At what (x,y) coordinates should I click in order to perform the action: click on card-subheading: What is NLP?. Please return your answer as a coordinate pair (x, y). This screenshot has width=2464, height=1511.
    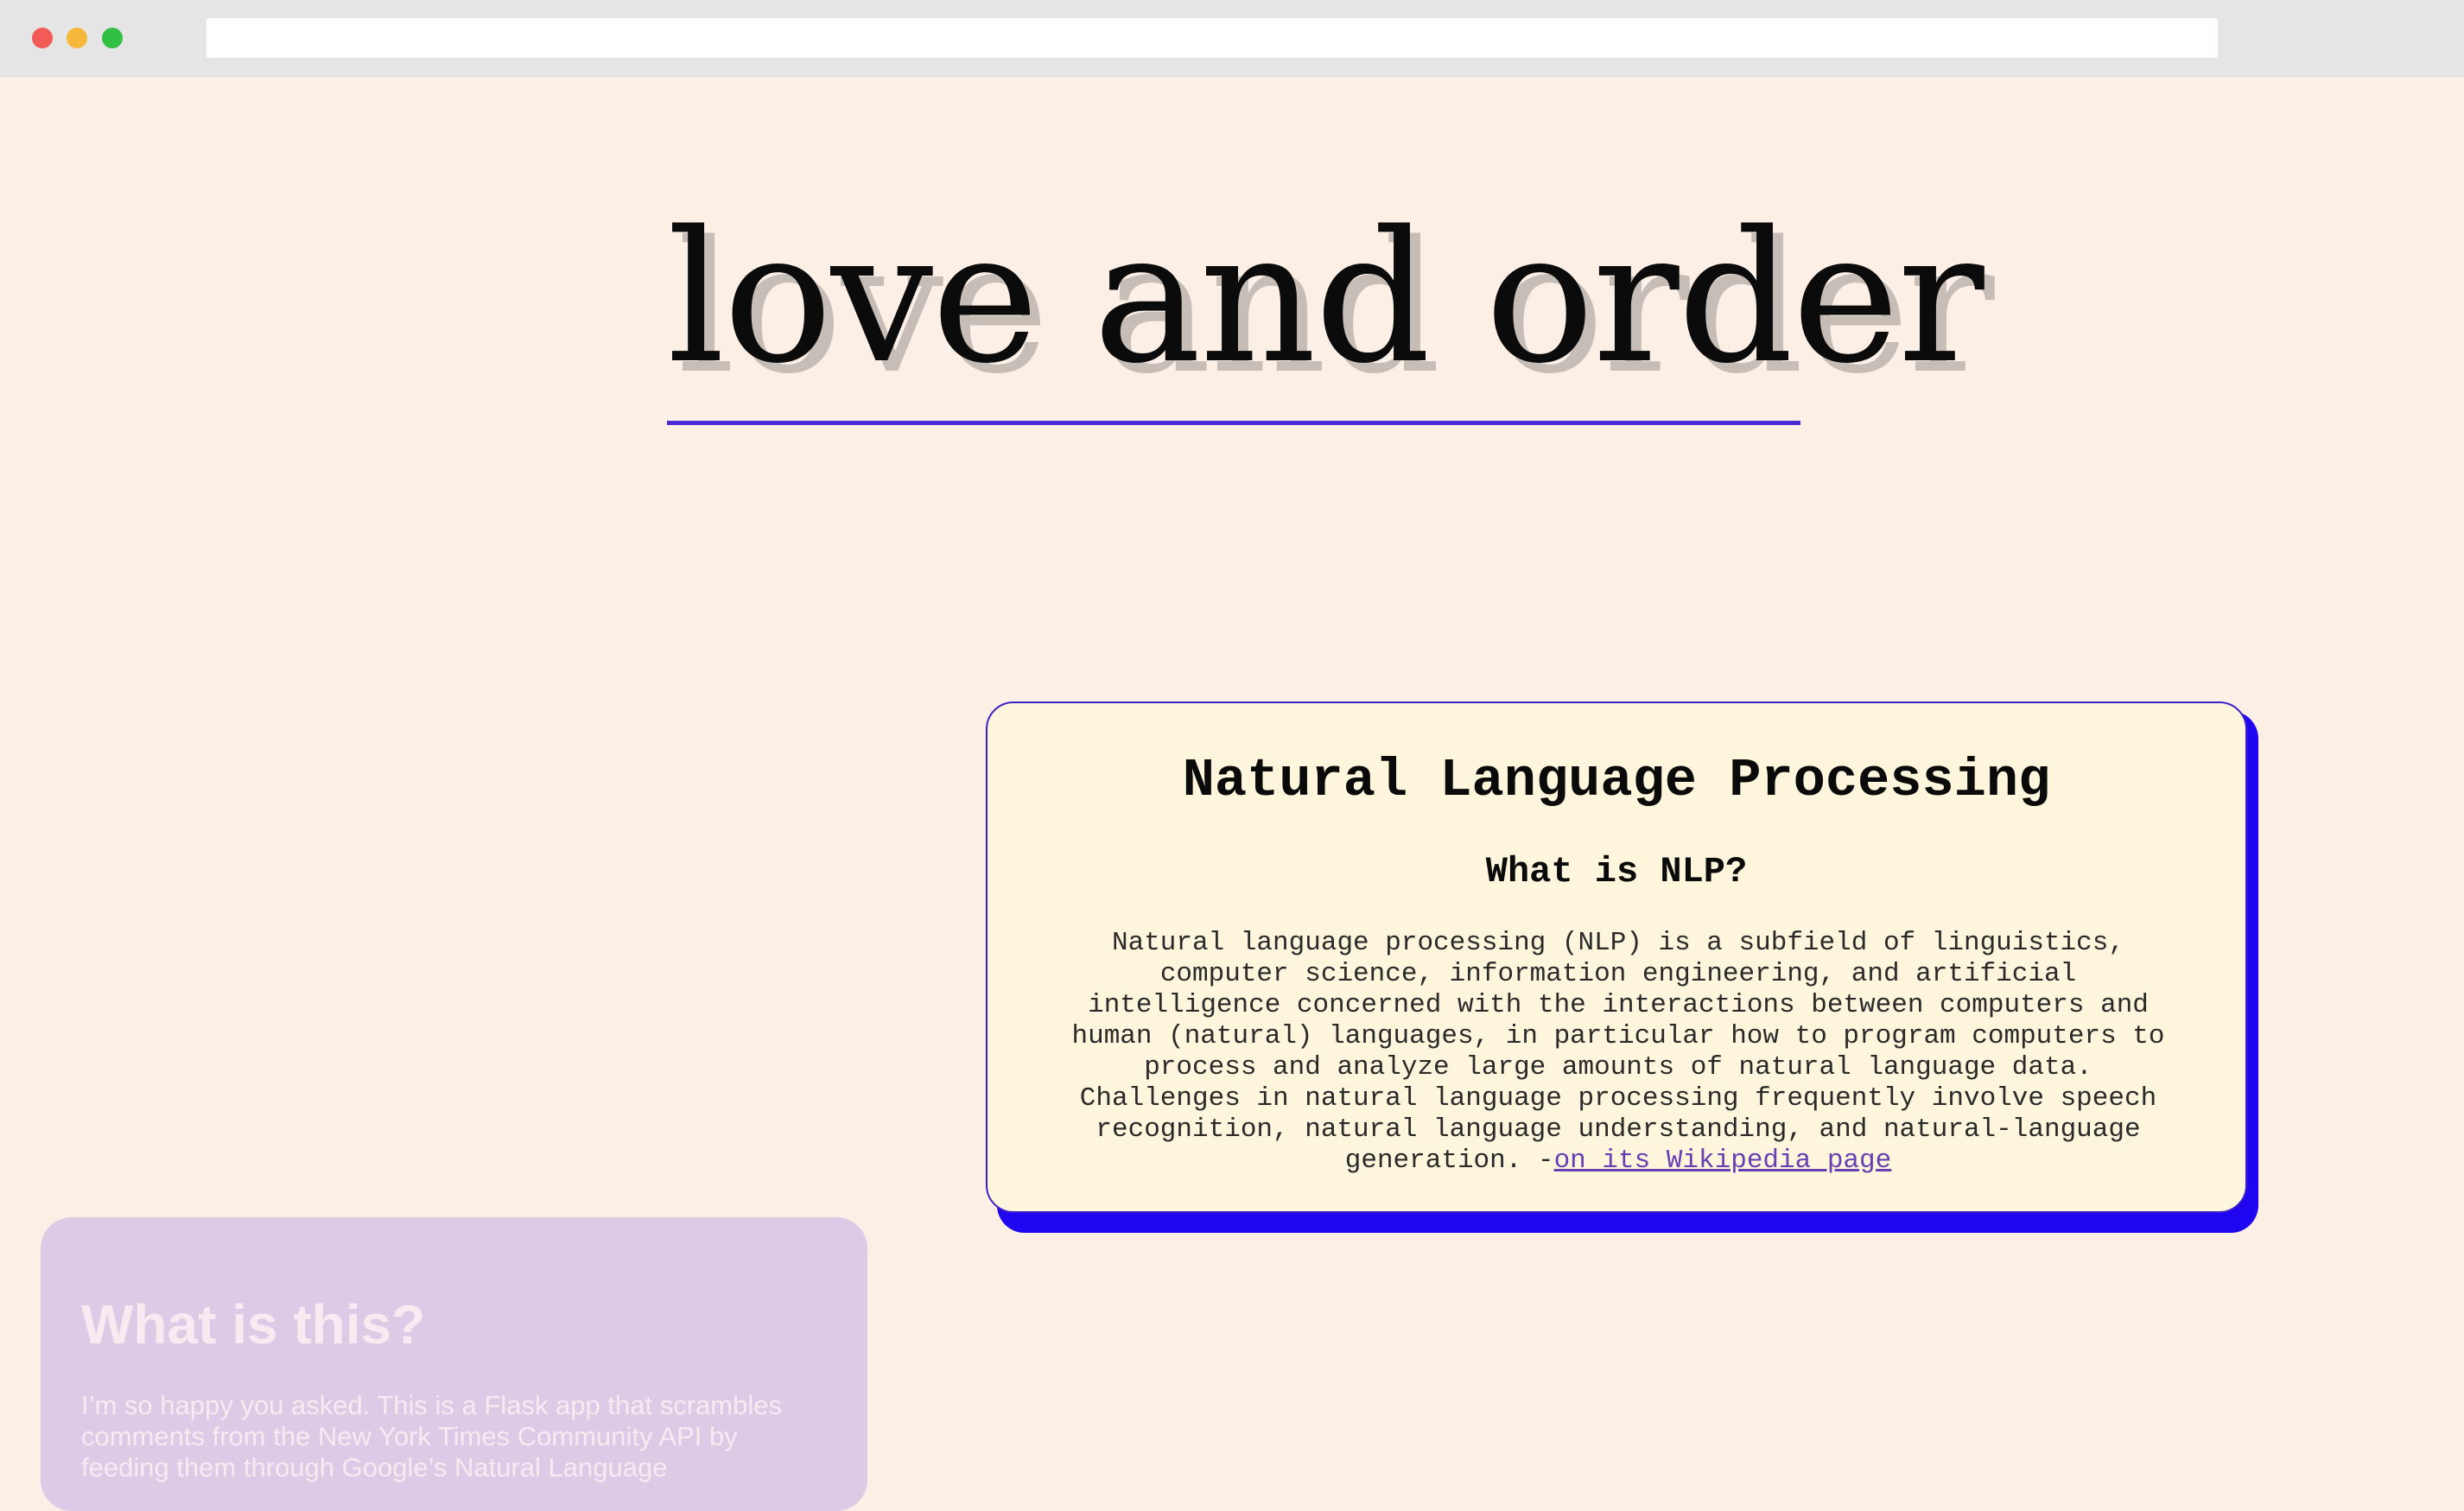
    Looking at the image, I should click on (1616, 871).